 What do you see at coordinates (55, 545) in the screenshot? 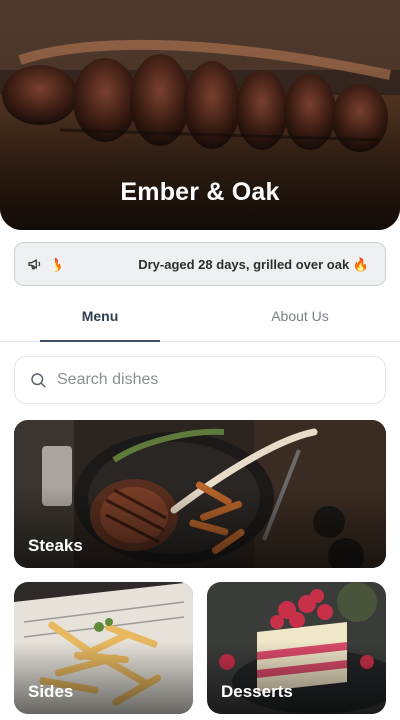
I see `category-label-steaks: Steaks` at bounding box center [55, 545].